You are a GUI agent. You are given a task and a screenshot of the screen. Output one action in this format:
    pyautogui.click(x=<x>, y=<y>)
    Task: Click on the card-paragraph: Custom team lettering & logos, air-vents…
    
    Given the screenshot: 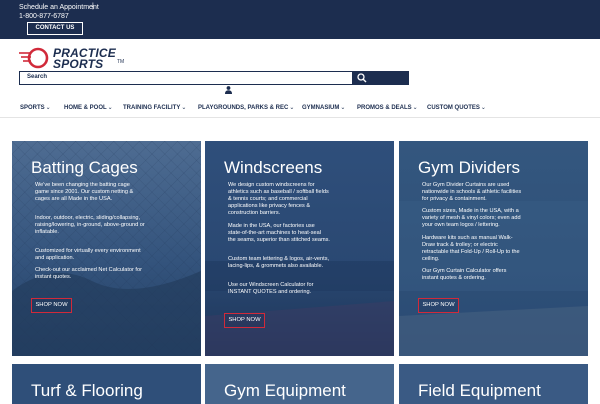 What is the action you would take?
    pyautogui.click(x=279, y=262)
    